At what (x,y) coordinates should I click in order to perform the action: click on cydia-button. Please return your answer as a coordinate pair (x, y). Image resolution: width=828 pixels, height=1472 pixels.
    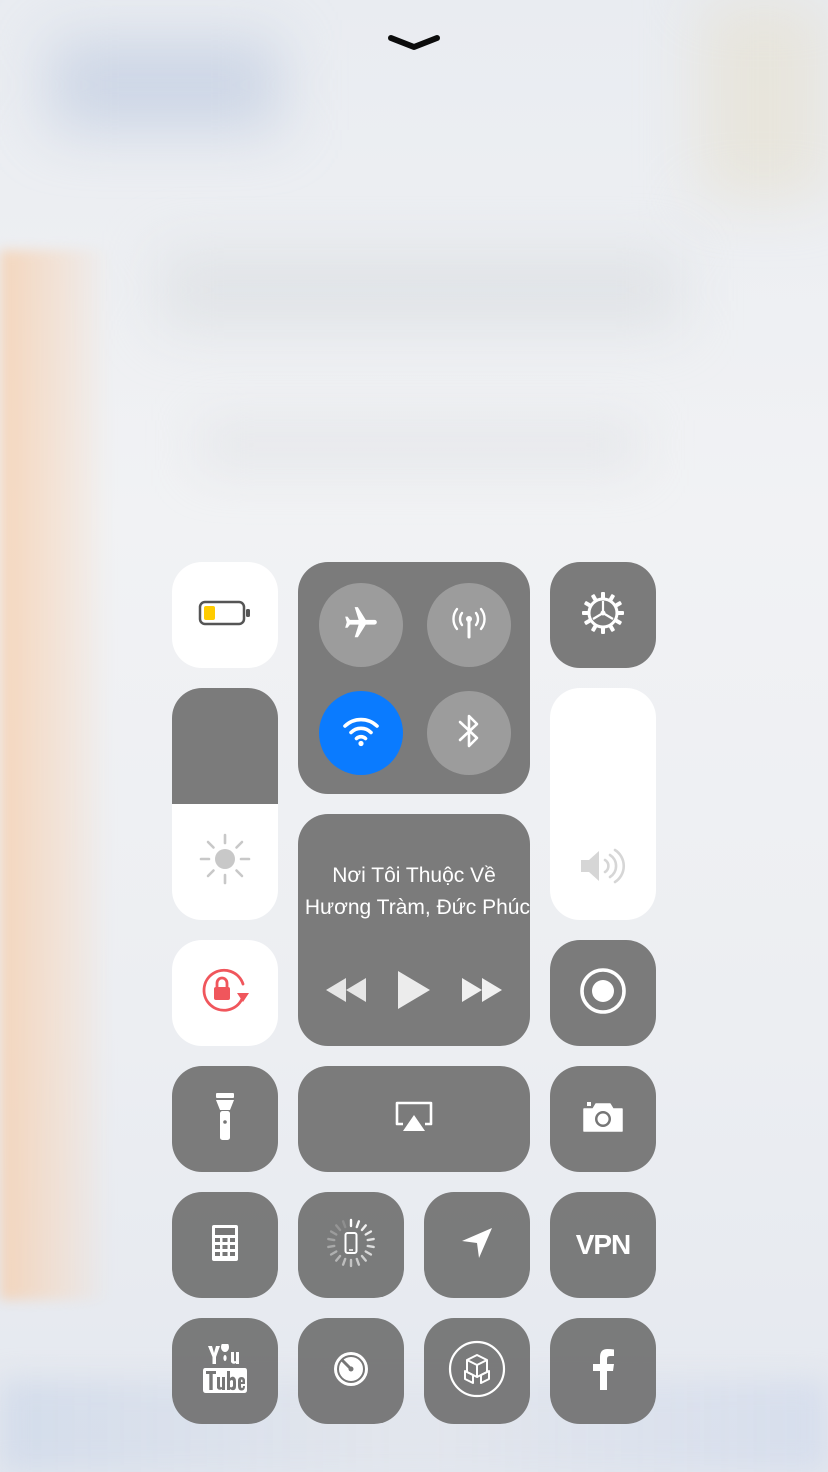
    Looking at the image, I should click on (477, 1371).